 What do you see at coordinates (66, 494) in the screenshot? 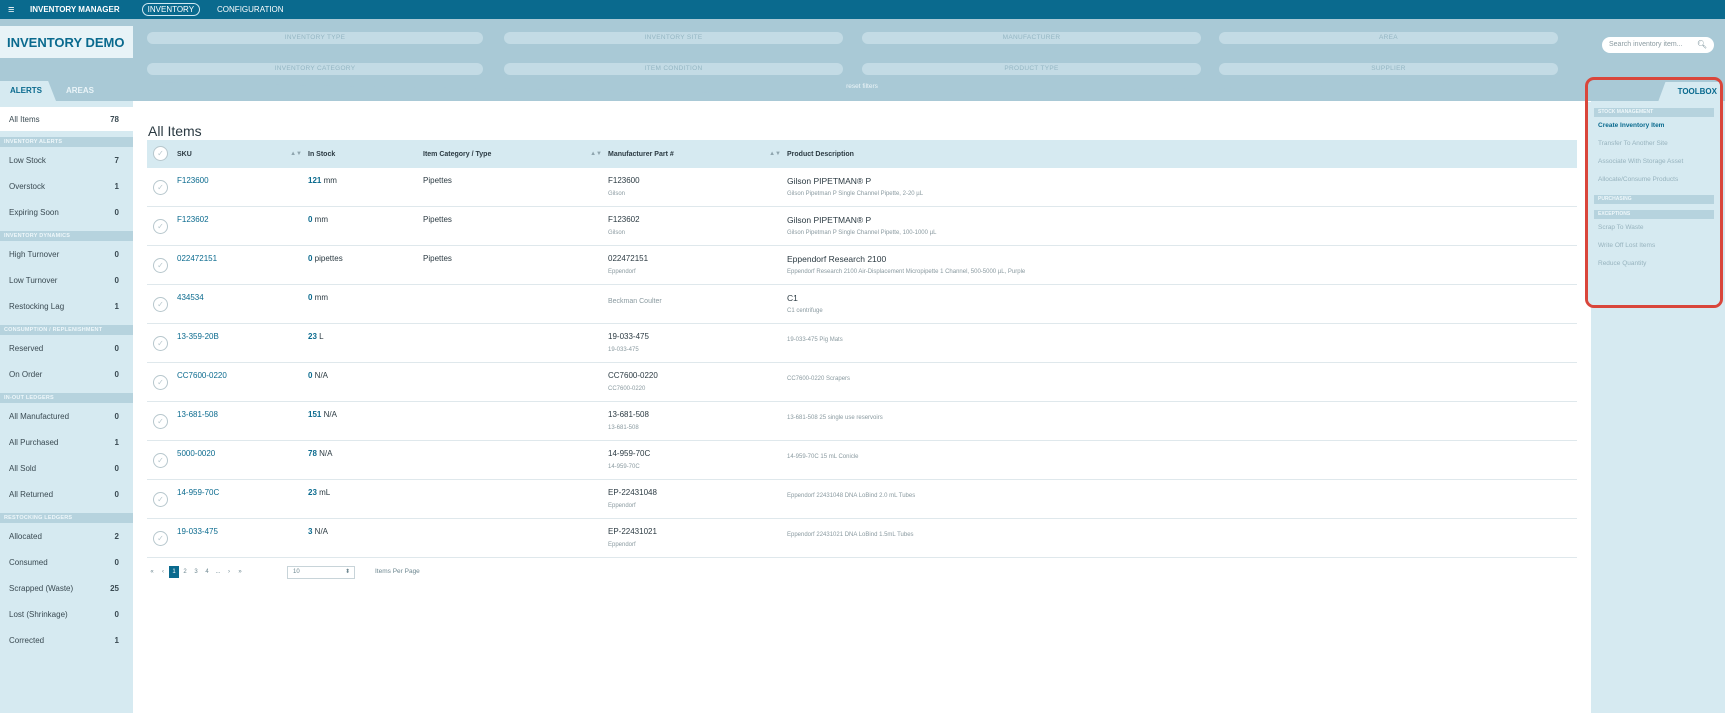
I see `sidebar-item-all-returned: All Returned 0` at bounding box center [66, 494].